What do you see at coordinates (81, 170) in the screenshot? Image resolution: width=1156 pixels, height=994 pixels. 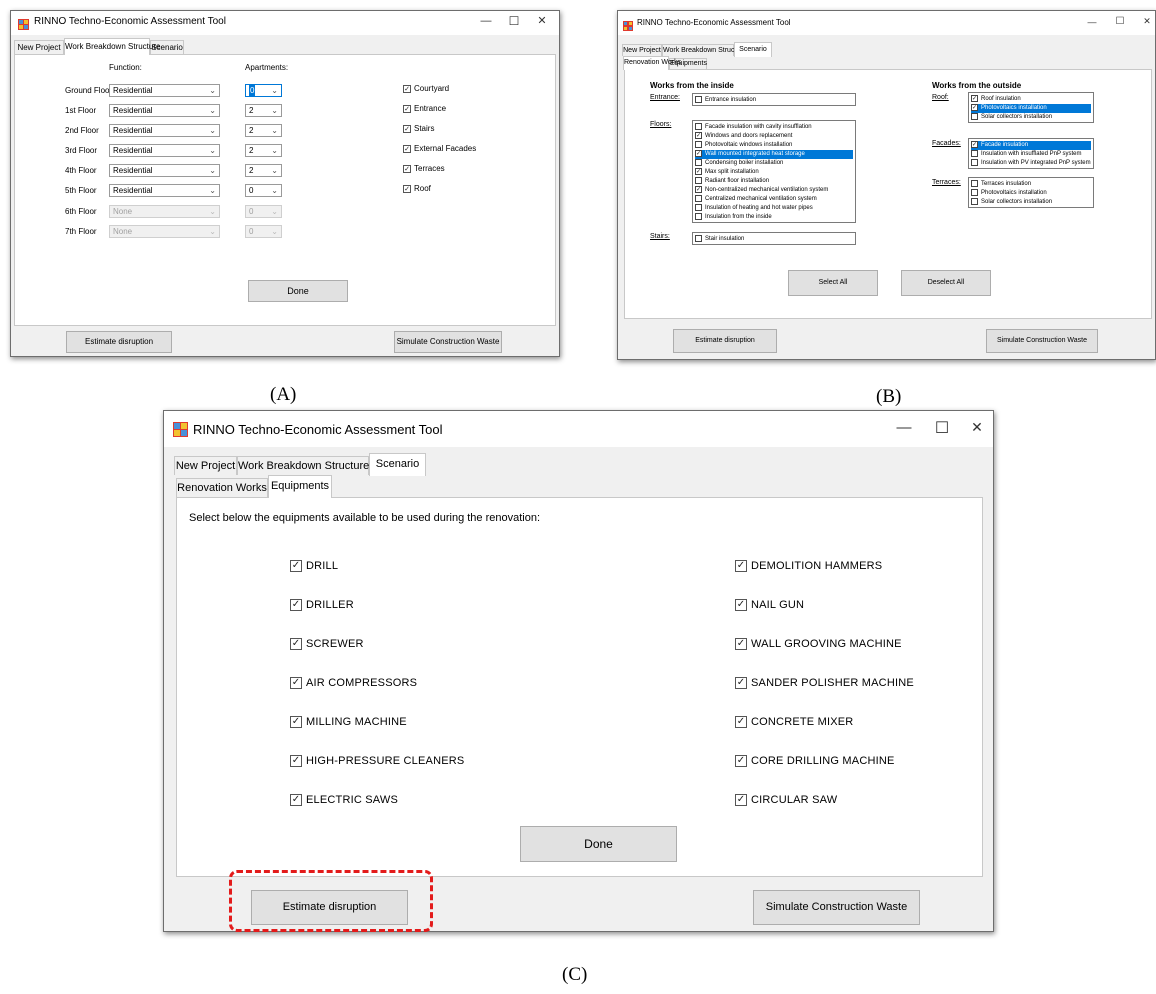 I see `floor-label: 4th Floor` at bounding box center [81, 170].